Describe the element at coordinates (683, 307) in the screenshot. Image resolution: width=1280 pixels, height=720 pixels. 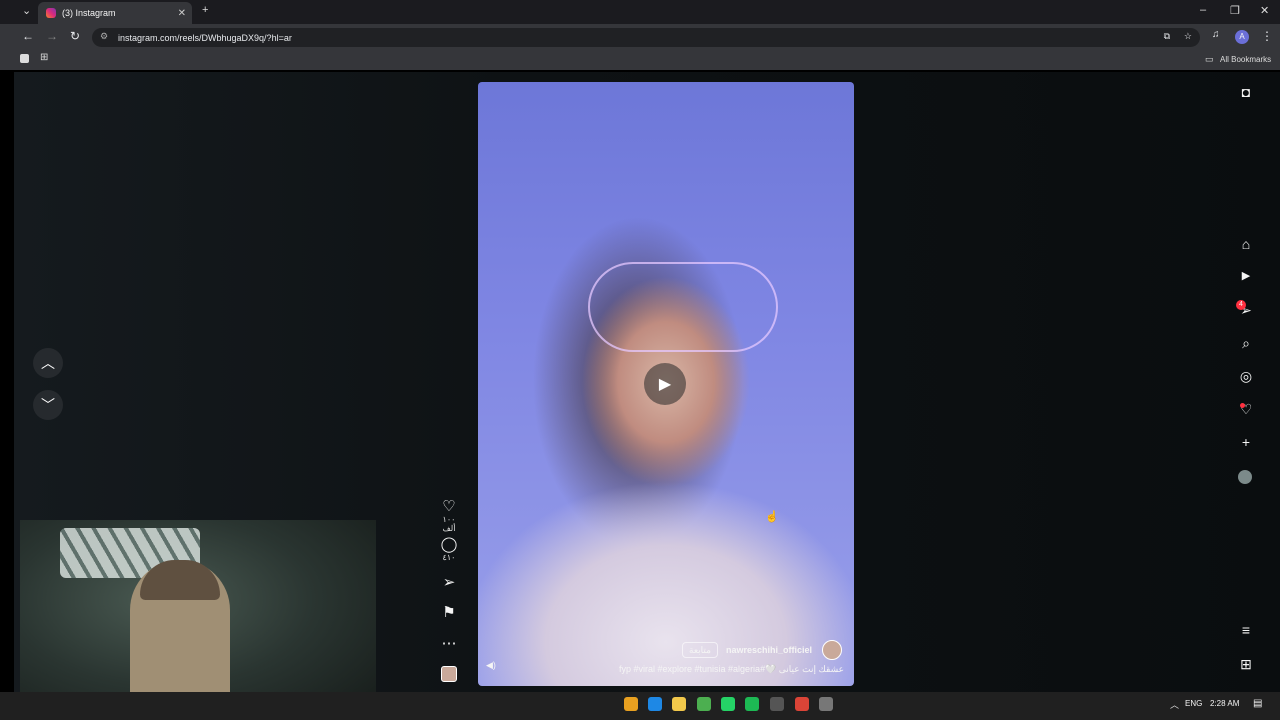
I see `face-filter-glasses` at that location.